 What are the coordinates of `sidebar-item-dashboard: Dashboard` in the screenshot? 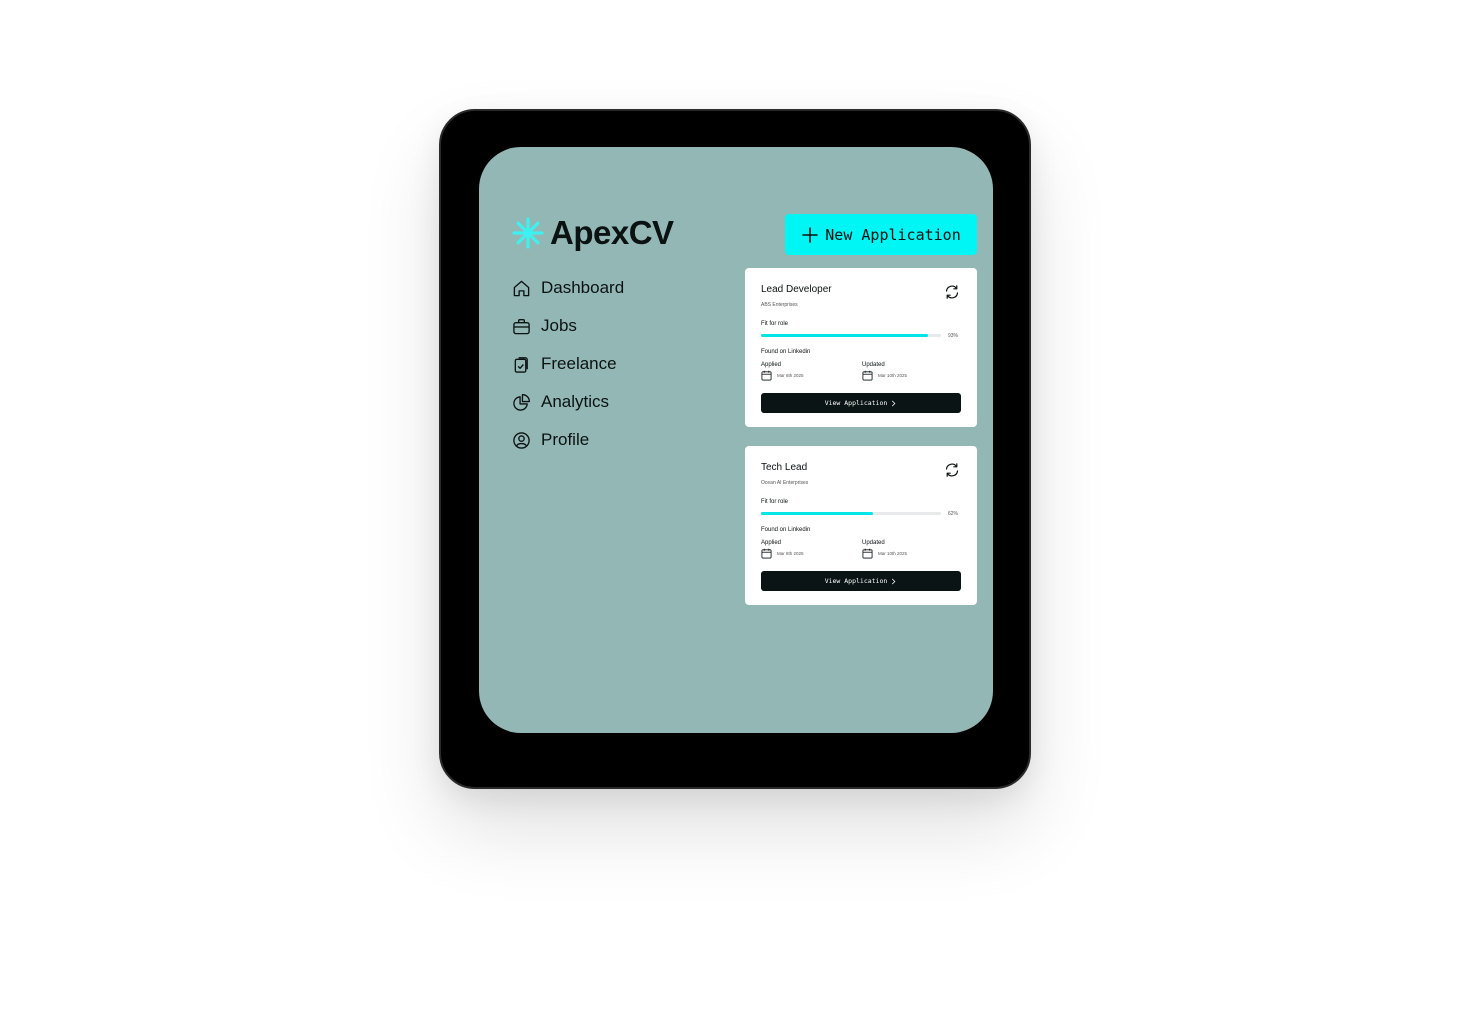 It's located at (568, 288).